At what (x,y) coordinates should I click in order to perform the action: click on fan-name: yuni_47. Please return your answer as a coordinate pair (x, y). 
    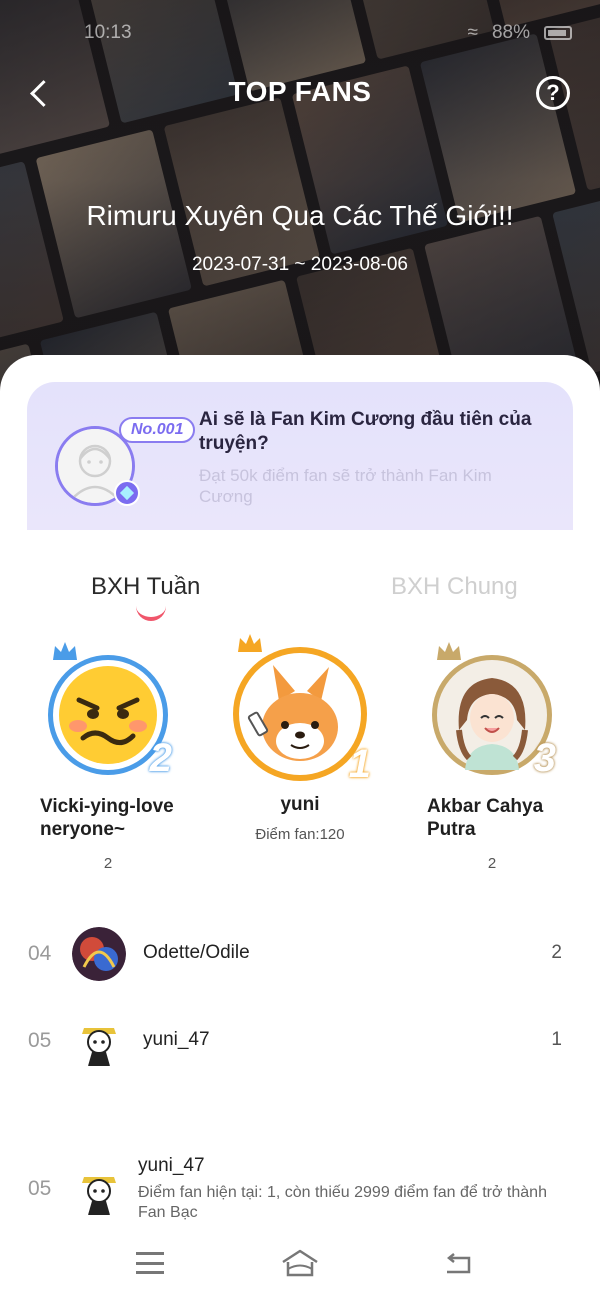
    Looking at the image, I should click on (176, 1039).